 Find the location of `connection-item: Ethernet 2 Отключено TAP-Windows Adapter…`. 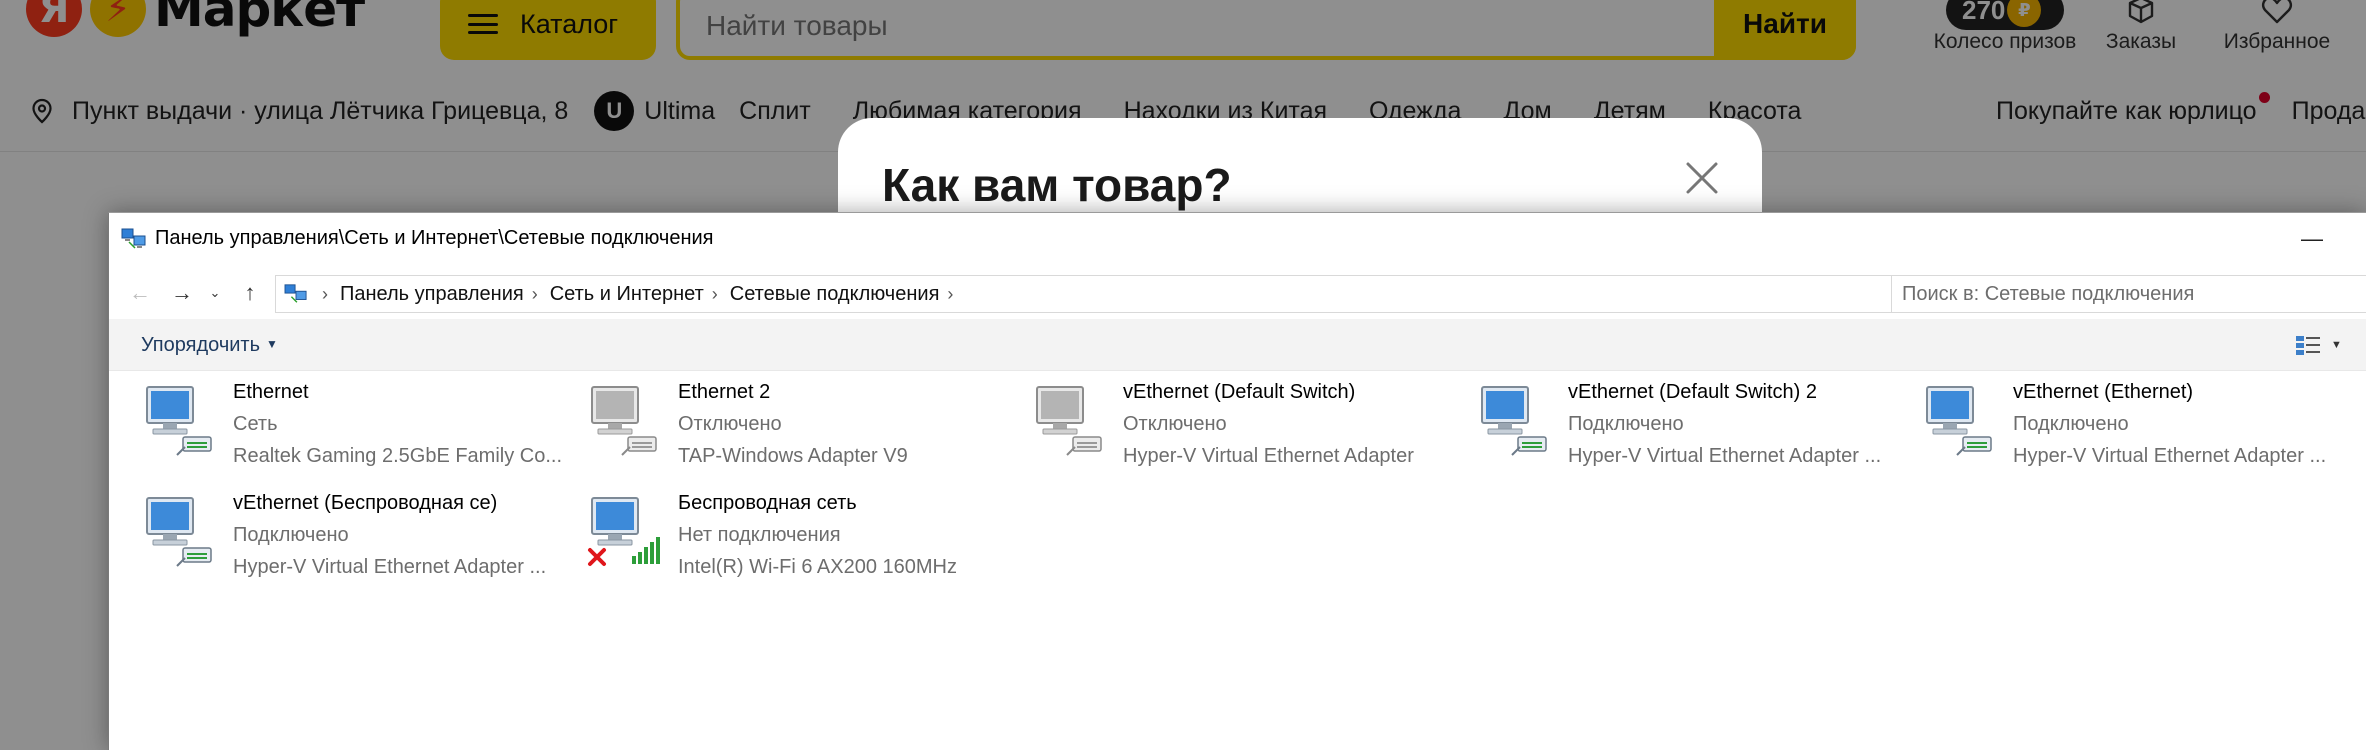

connection-item: Ethernet 2 Отключено TAP-Windows Adapter… is located at coordinates (801, 431).